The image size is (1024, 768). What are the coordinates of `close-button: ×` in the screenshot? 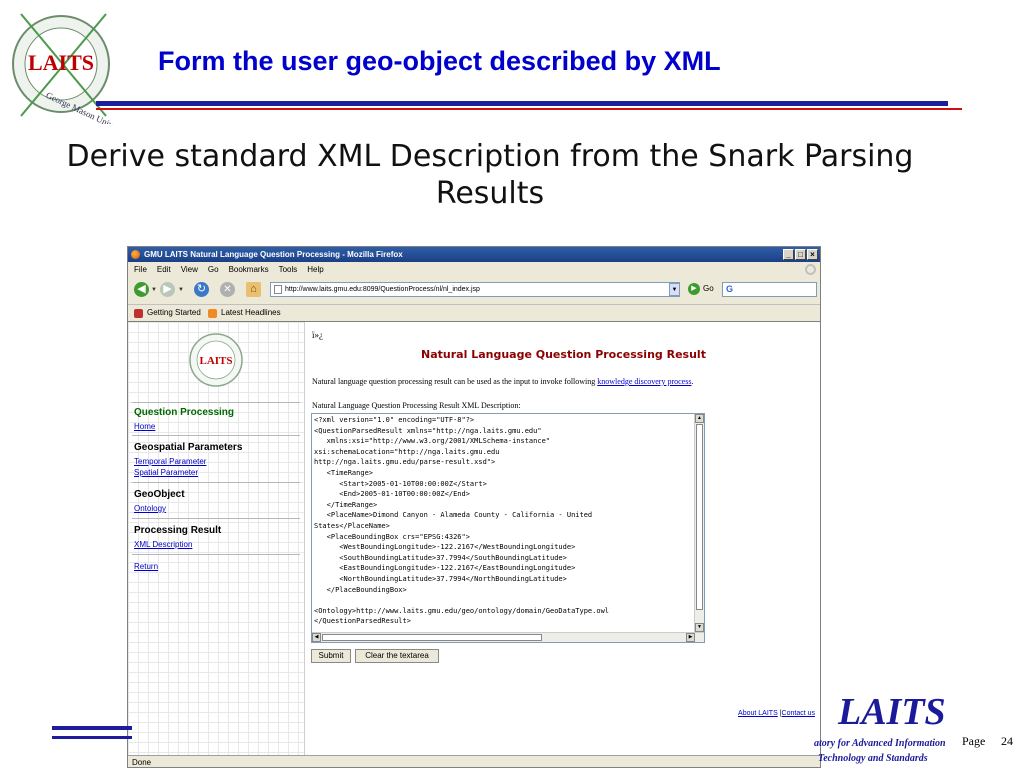 It's located at (812, 254).